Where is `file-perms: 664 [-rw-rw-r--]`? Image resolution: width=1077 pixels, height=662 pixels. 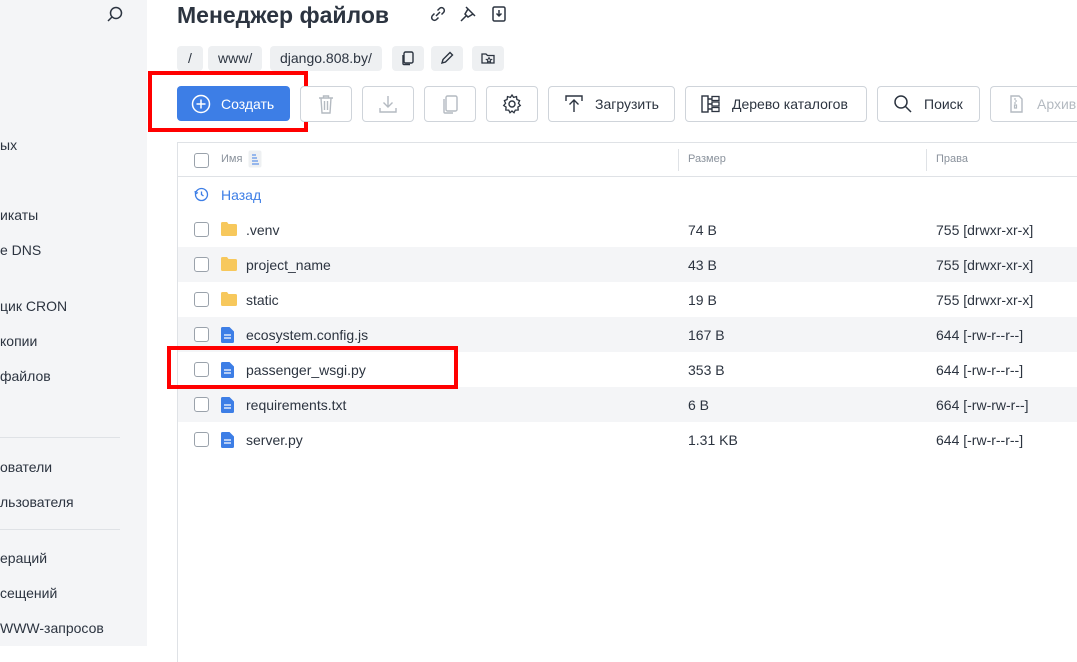
file-perms: 664 [-rw-rw-r--] is located at coordinates (982, 405).